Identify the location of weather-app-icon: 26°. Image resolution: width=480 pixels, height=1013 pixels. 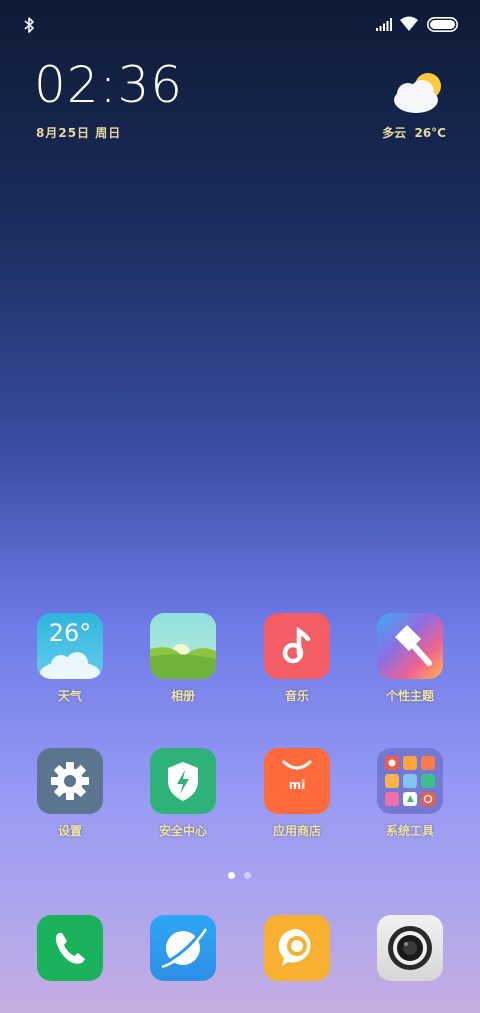
(70, 646).